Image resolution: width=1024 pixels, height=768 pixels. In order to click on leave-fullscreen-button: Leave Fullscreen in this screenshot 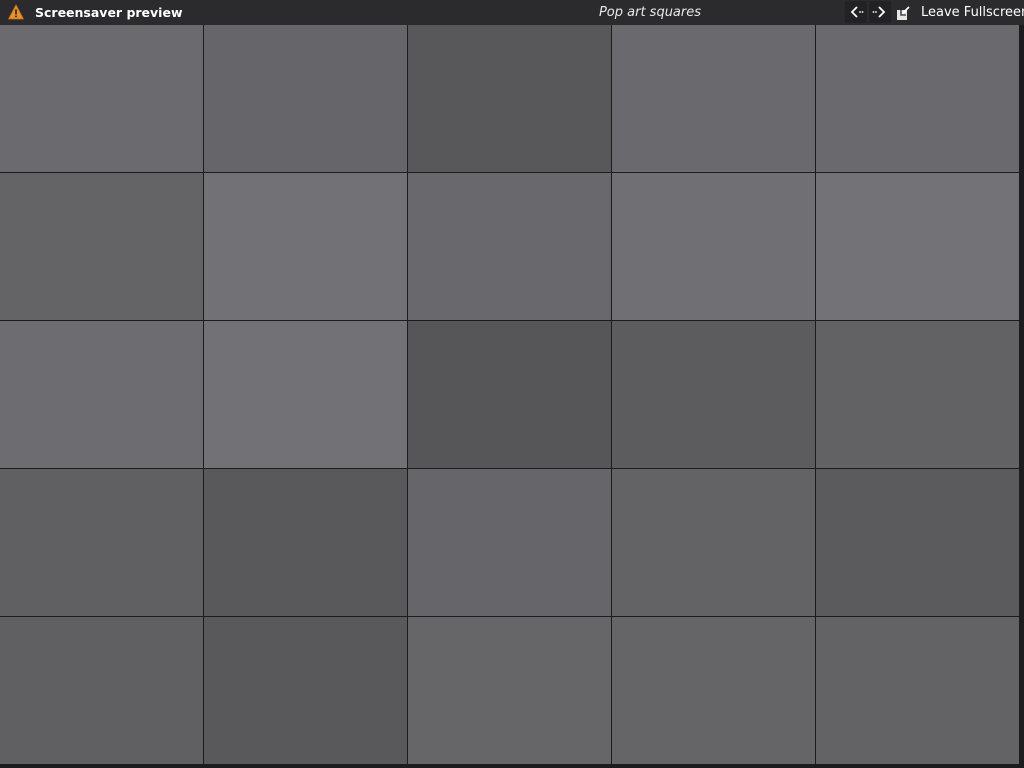, I will do `click(959, 12)`.